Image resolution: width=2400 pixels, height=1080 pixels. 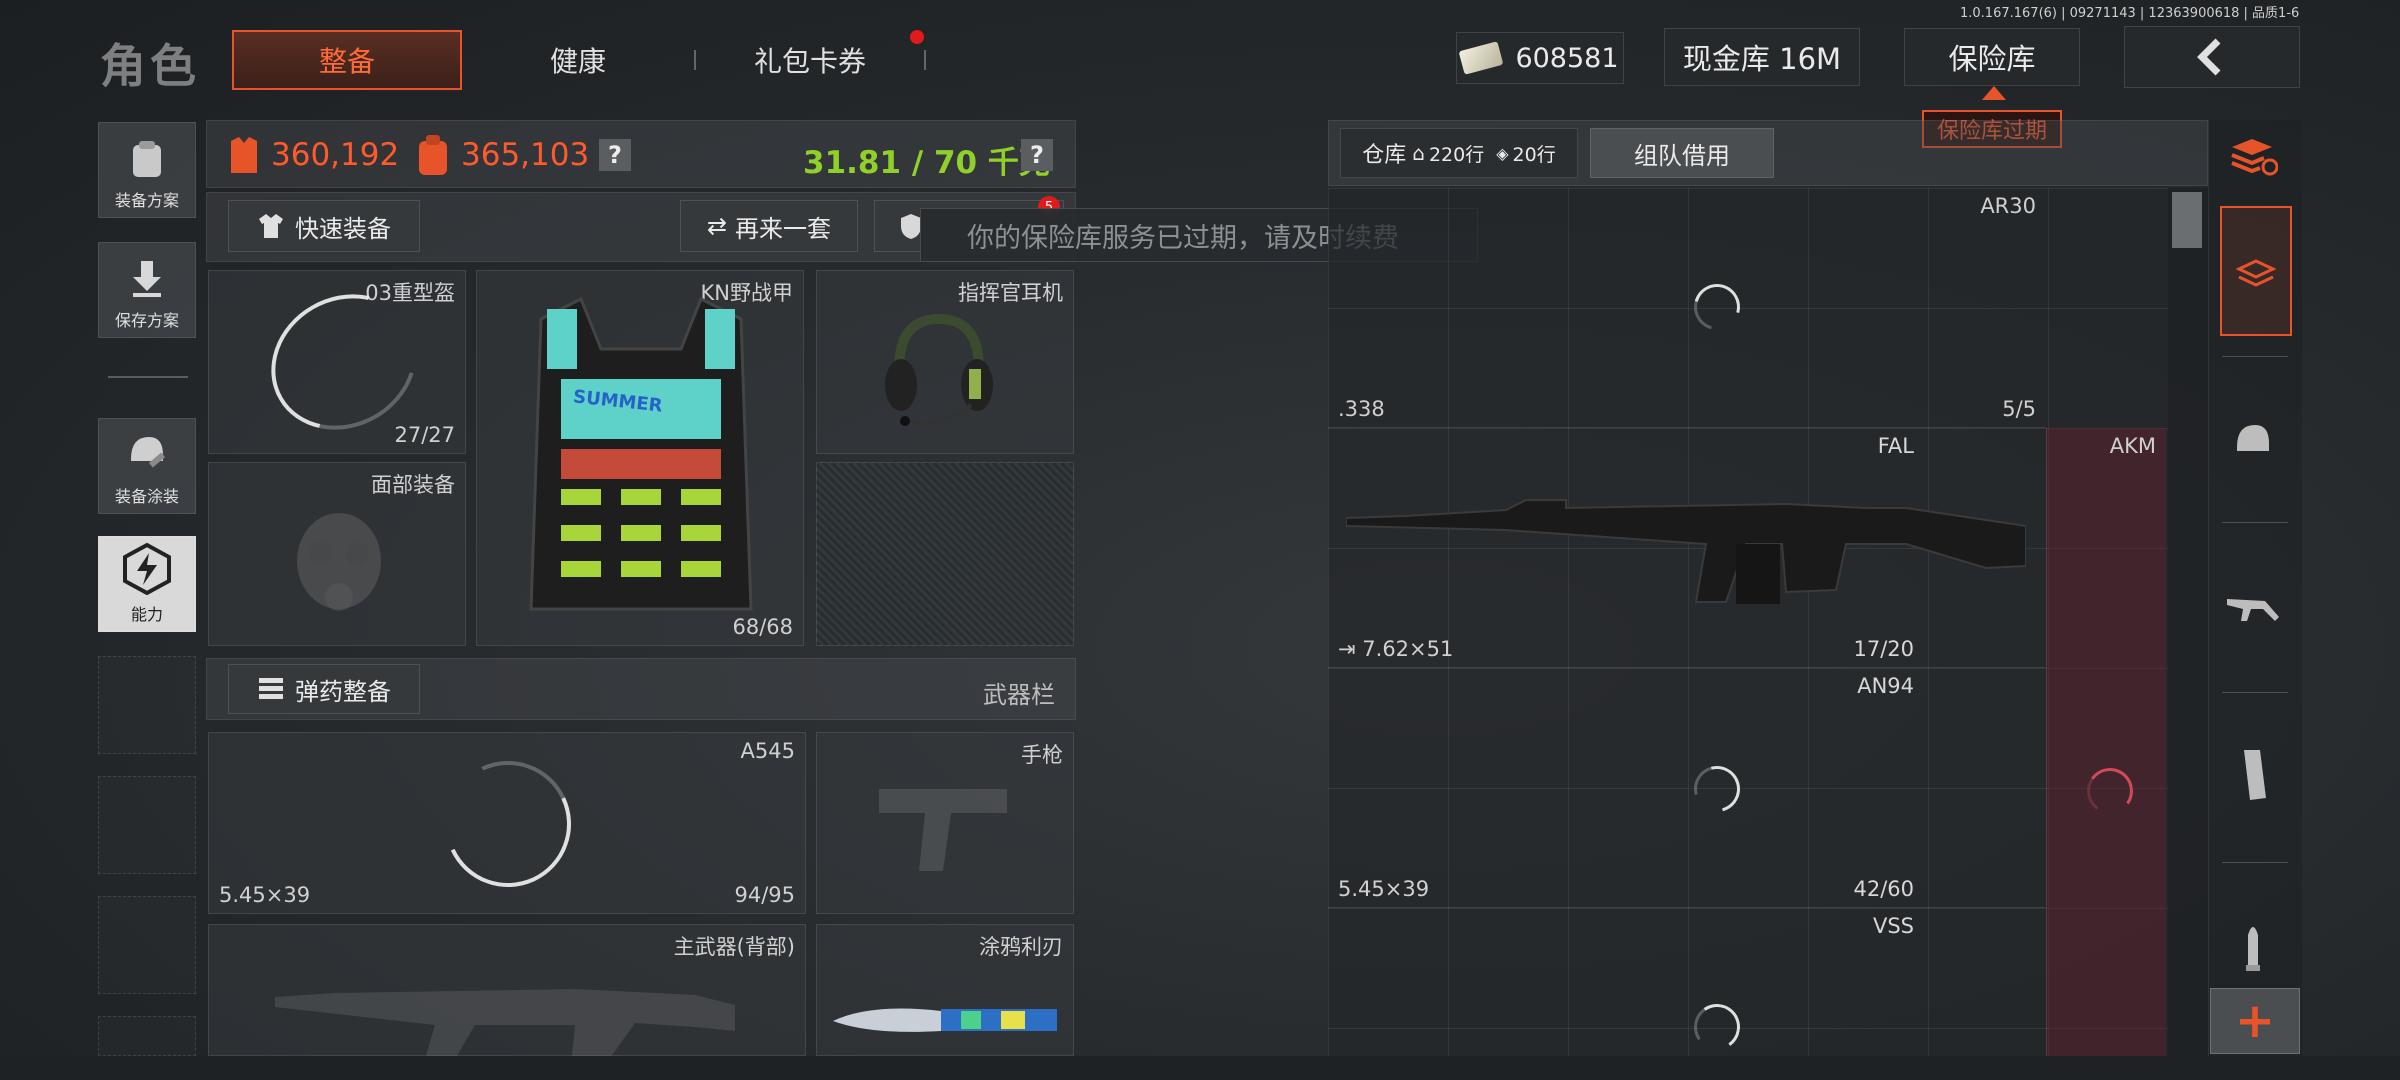 What do you see at coordinates (783, 228) in the screenshot?
I see `equip-again-label: 再来一套` at bounding box center [783, 228].